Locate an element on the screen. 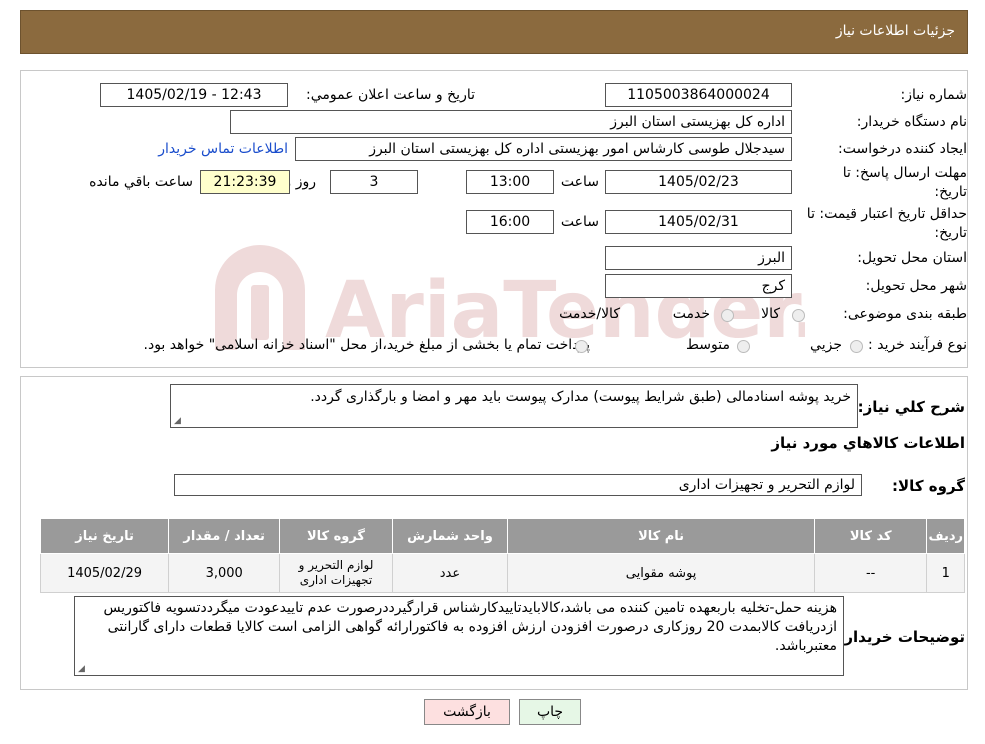 This screenshot has height=744, width=985. goods-info-title: اطلاعات کالاهاي مورد نیاز is located at coordinates (868, 443).